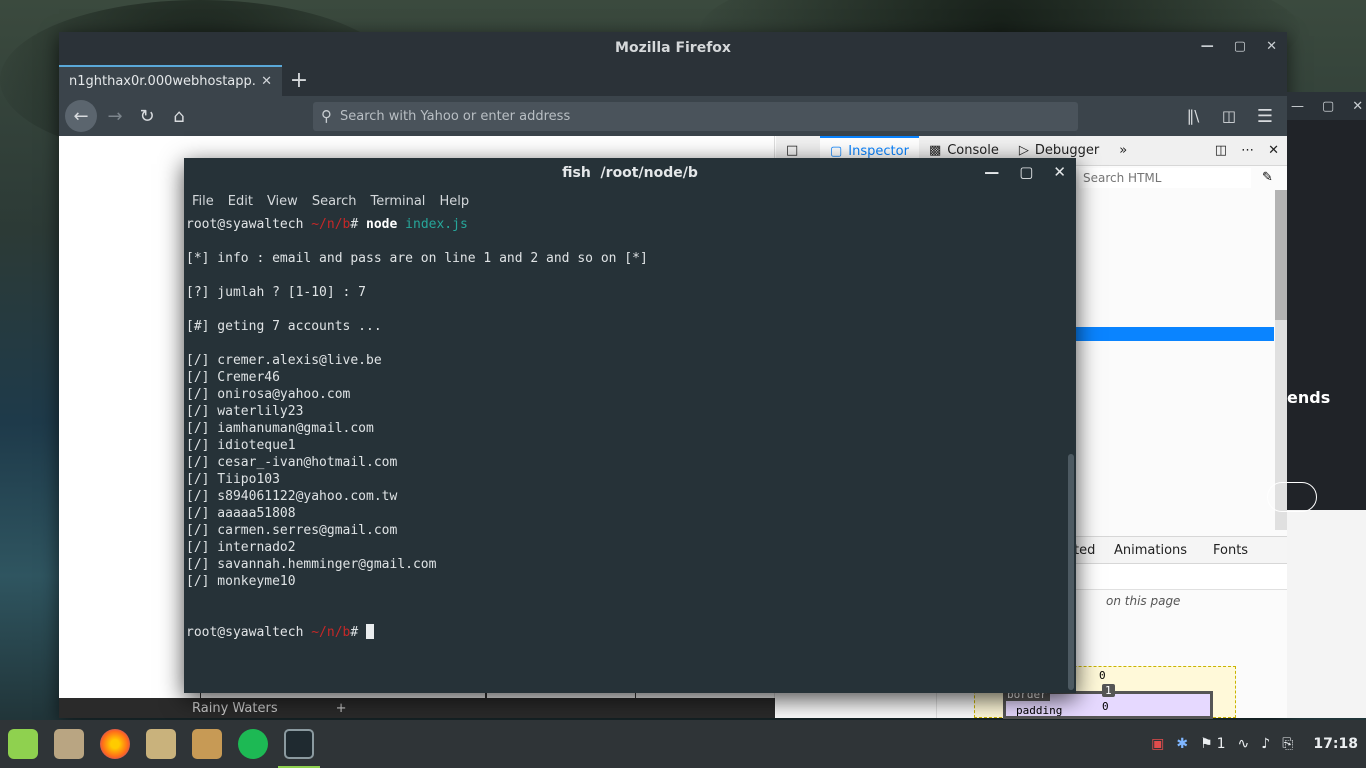  I want to click on terminal-line: [/] Tiipo103, so click(233, 479).